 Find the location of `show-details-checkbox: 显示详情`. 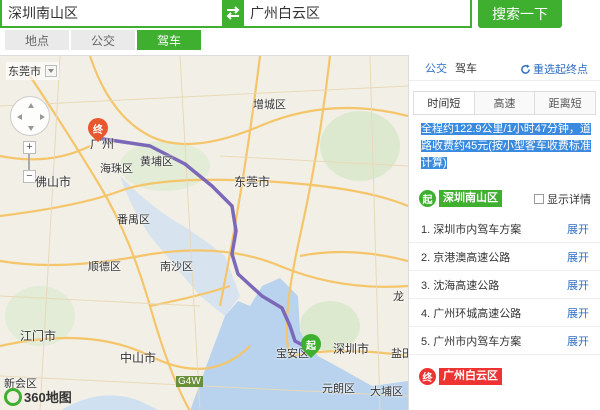

show-details-checkbox: 显示详情 is located at coordinates (562, 199).